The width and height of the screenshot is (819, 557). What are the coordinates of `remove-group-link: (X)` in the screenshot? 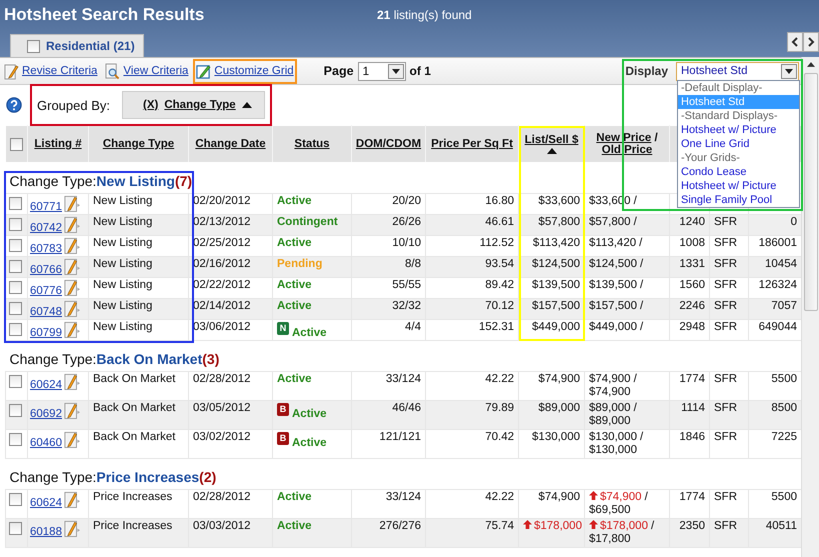 It's located at (150, 105).